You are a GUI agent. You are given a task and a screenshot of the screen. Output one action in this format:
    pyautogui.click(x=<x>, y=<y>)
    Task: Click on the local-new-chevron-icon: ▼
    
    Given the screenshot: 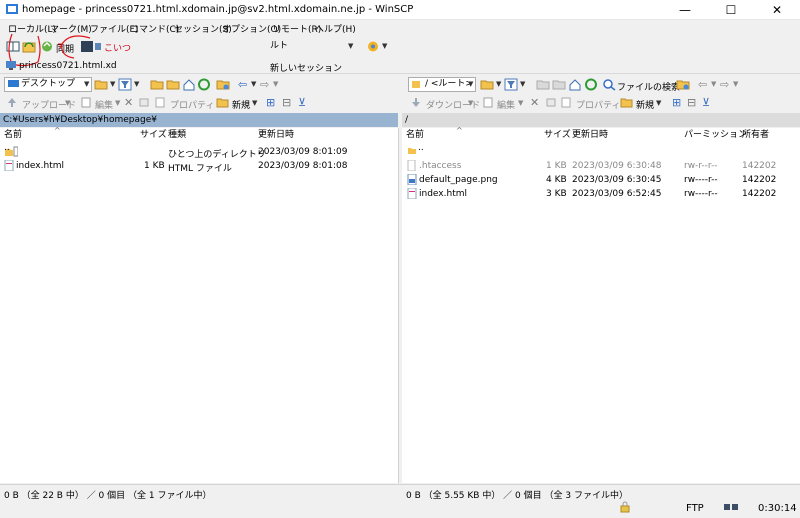 What is the action you would take?
    pyautogui.click(x=254, y=103)
    